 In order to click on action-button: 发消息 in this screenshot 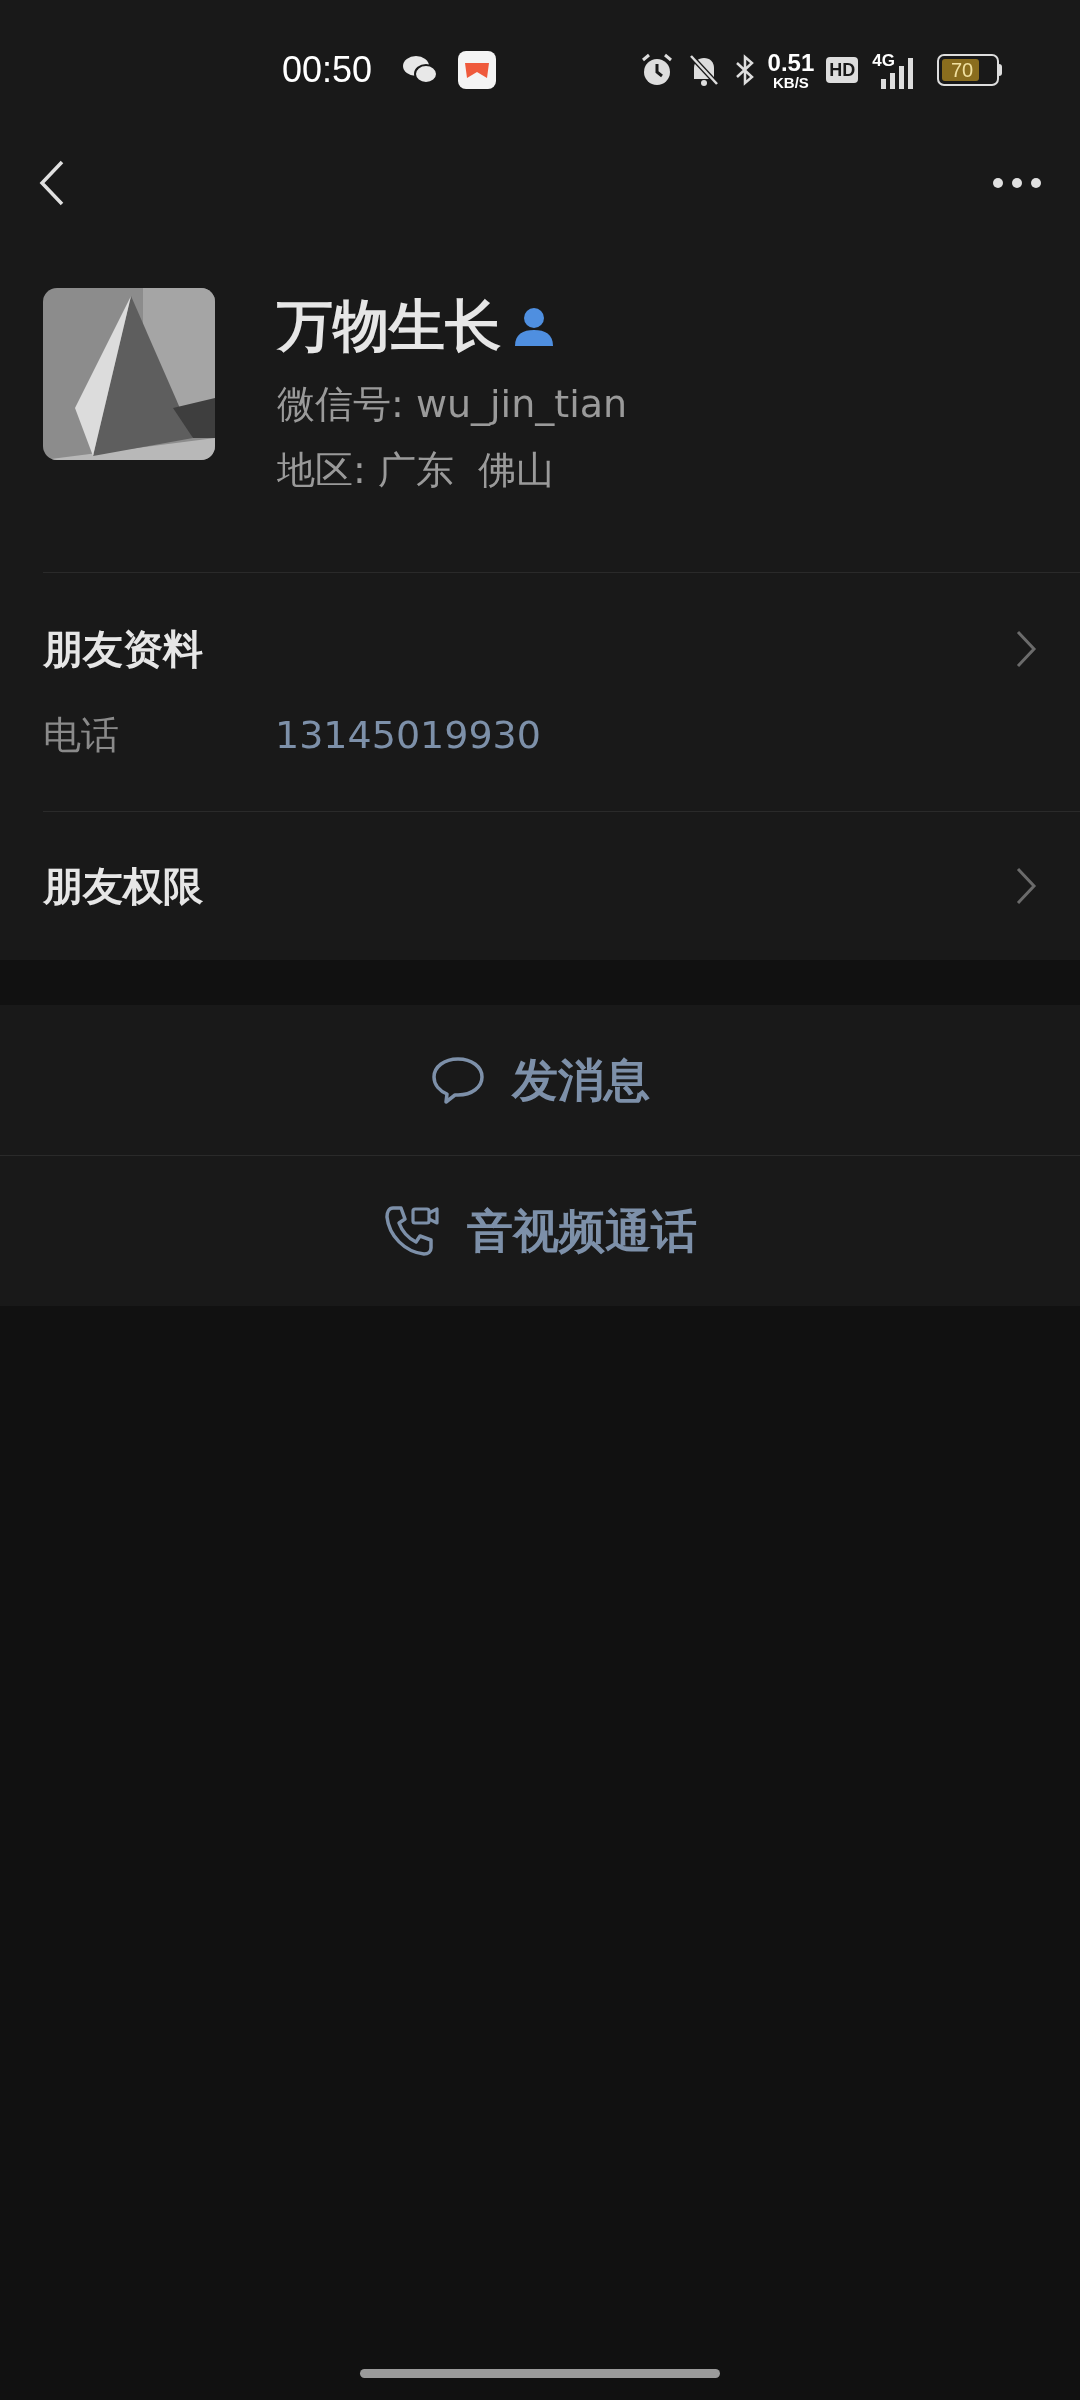, I will do `click(540, 1080)`.